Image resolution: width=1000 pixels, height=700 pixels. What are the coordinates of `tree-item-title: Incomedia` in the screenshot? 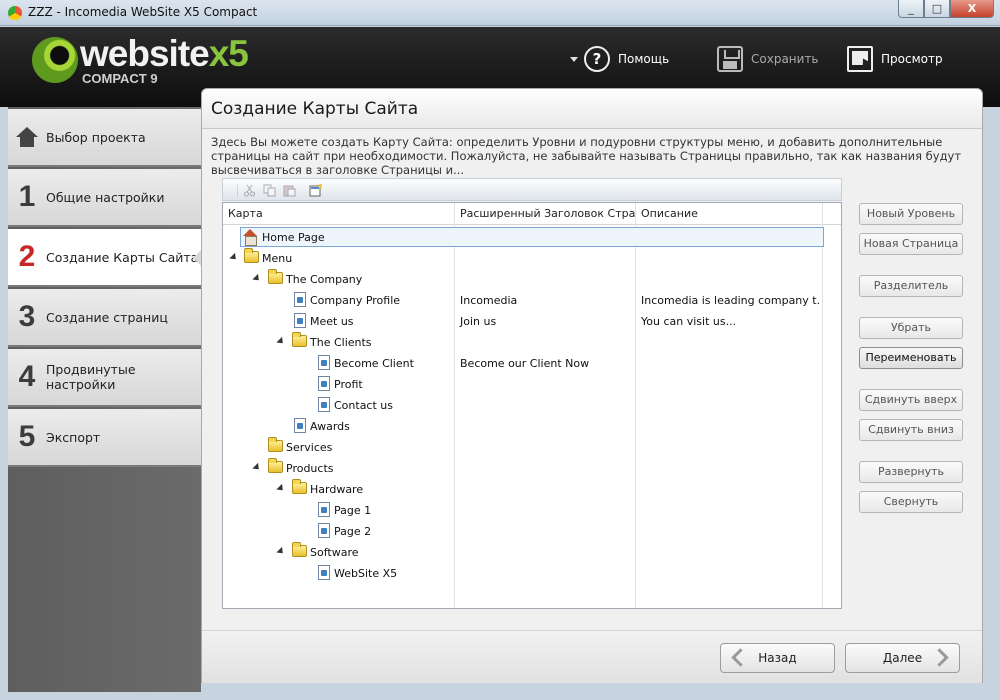 It's located at (489, 300).